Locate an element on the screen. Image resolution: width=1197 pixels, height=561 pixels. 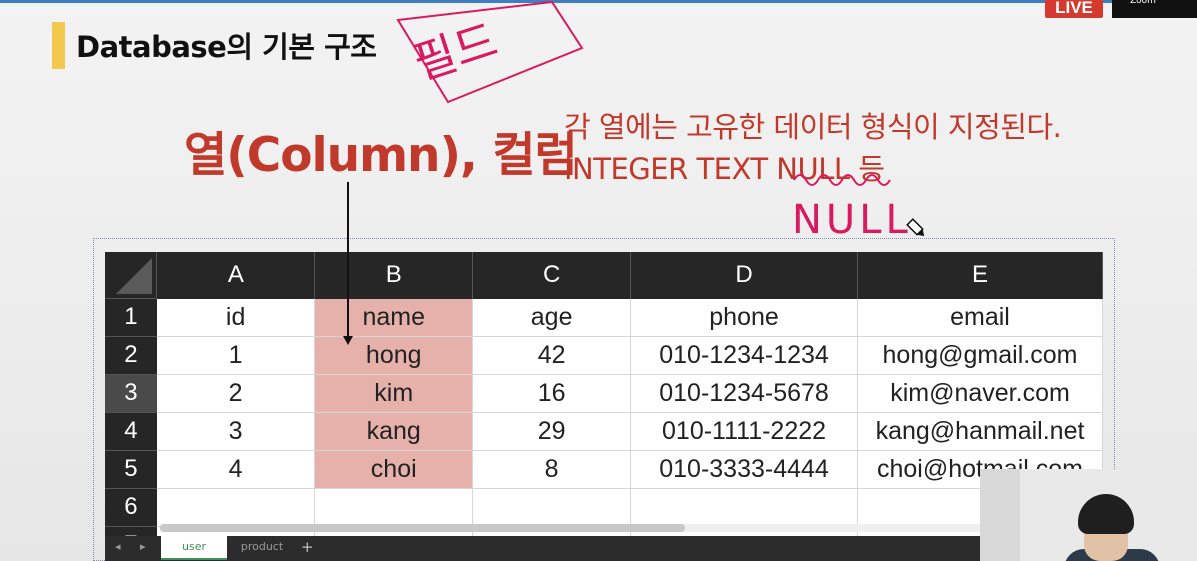
cell-a4: 3 is located at coordinates (236, 431).